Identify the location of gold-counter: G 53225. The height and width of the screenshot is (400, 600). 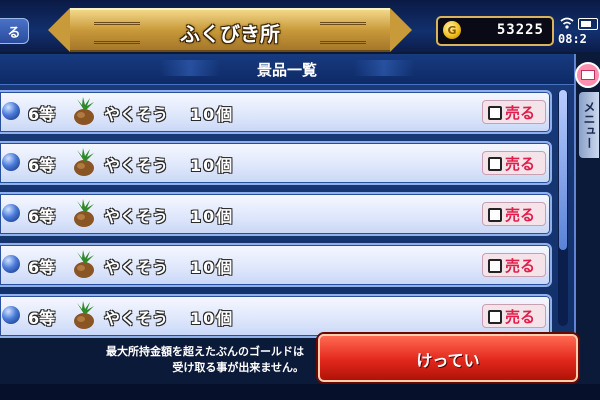
(495, 31).